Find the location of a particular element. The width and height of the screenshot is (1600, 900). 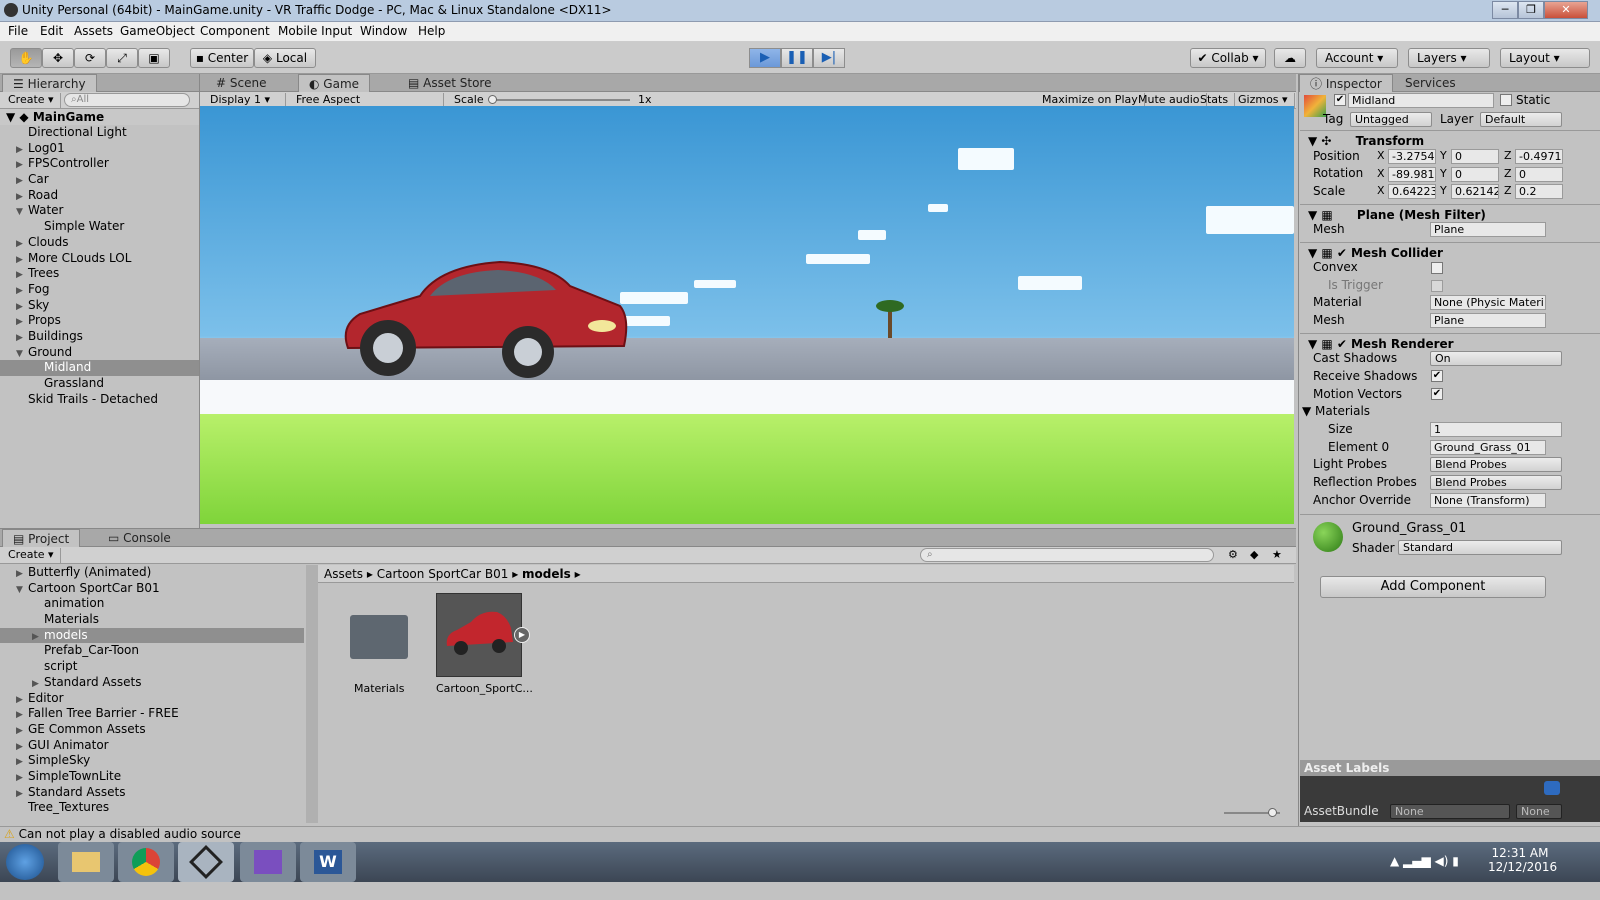

layout-dropdown: Layout ▾ is located at coordinates (1545, 58).